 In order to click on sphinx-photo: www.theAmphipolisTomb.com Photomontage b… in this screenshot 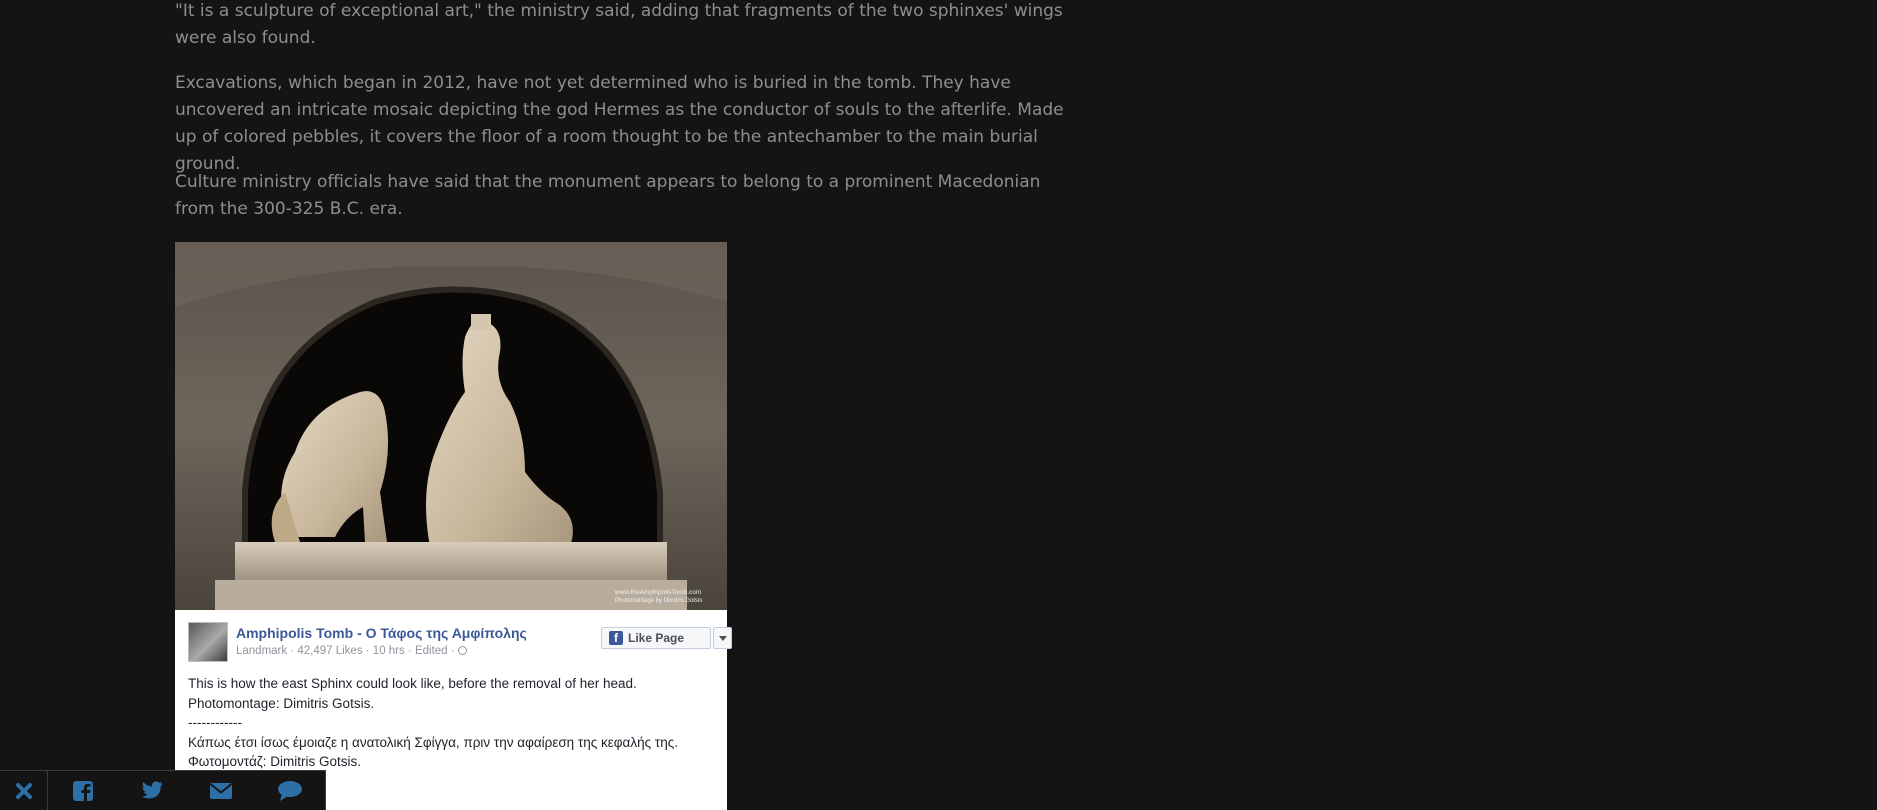, I will do `click(451, 426)`.